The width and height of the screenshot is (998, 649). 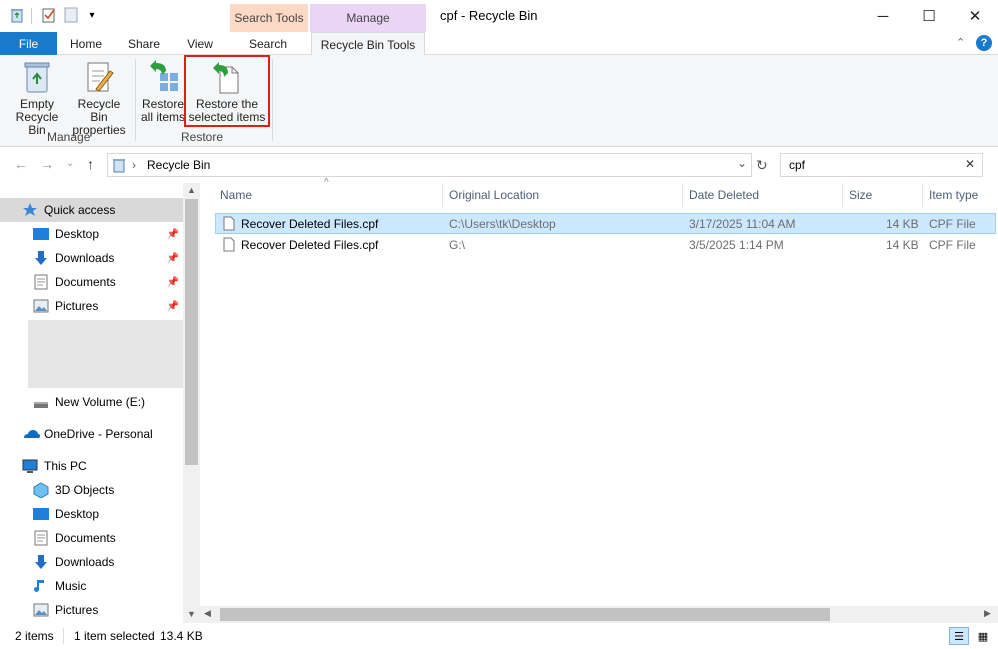 I want to click on nav-label: Desktop, so click(x=77, y=234).